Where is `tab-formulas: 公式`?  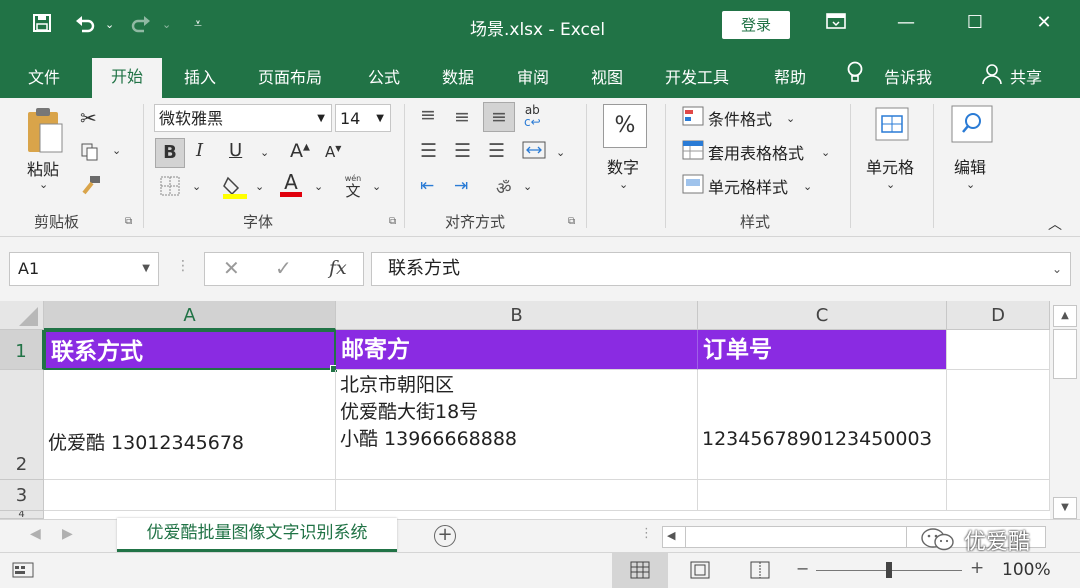
tab-formulas: 公式 is located at coordinates (384, 76).